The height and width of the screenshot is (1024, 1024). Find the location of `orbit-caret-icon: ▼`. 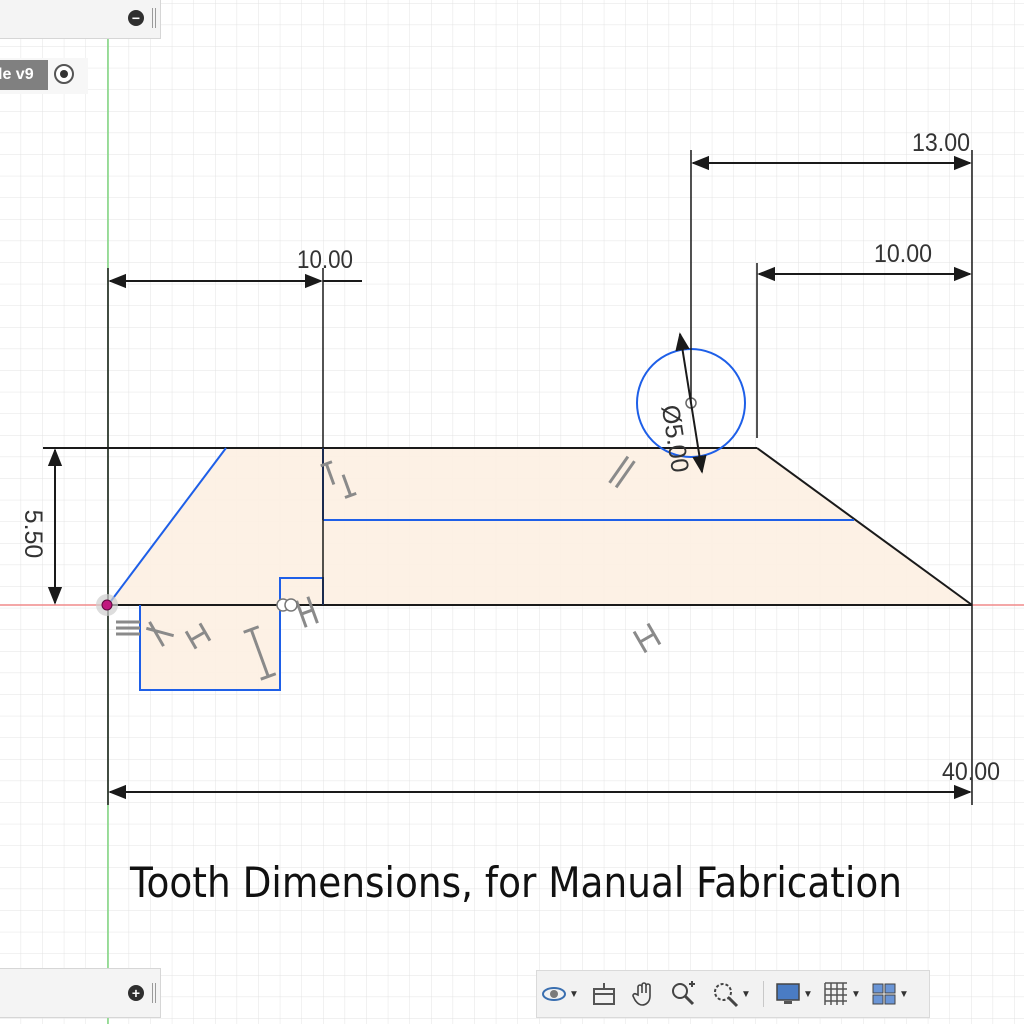

orbit-caret-icon: ▼ is located at coordinates (574, 994).